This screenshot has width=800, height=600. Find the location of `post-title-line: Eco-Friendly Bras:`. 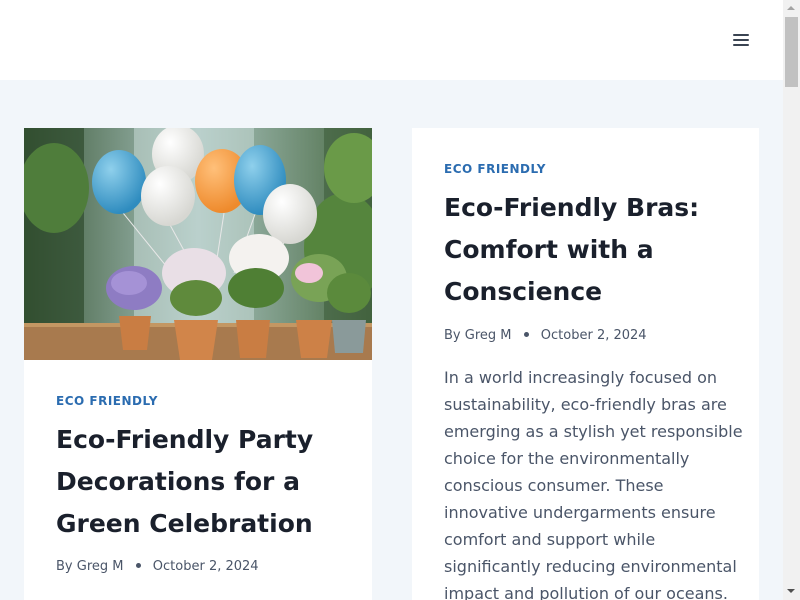

post-title-line: Eco-Friendly Bras: is located at coordinates (572, 207).